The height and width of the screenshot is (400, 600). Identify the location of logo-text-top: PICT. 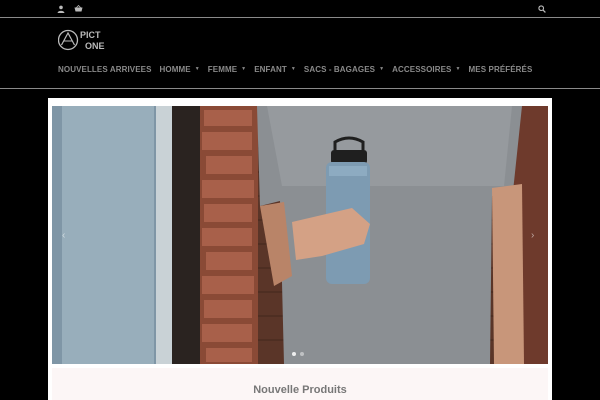
(90, 35).